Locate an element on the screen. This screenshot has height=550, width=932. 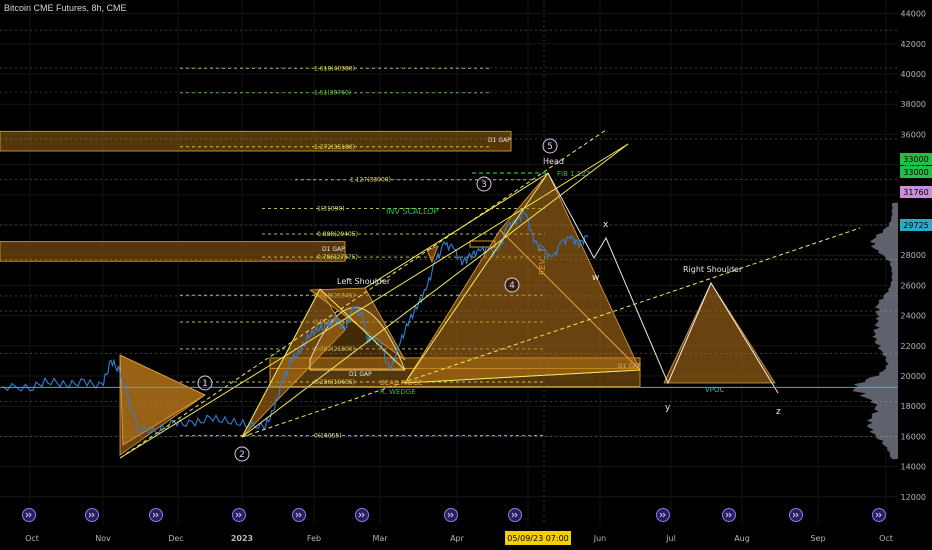
x-tick-label: Mar is located at coordinates (380, 538).